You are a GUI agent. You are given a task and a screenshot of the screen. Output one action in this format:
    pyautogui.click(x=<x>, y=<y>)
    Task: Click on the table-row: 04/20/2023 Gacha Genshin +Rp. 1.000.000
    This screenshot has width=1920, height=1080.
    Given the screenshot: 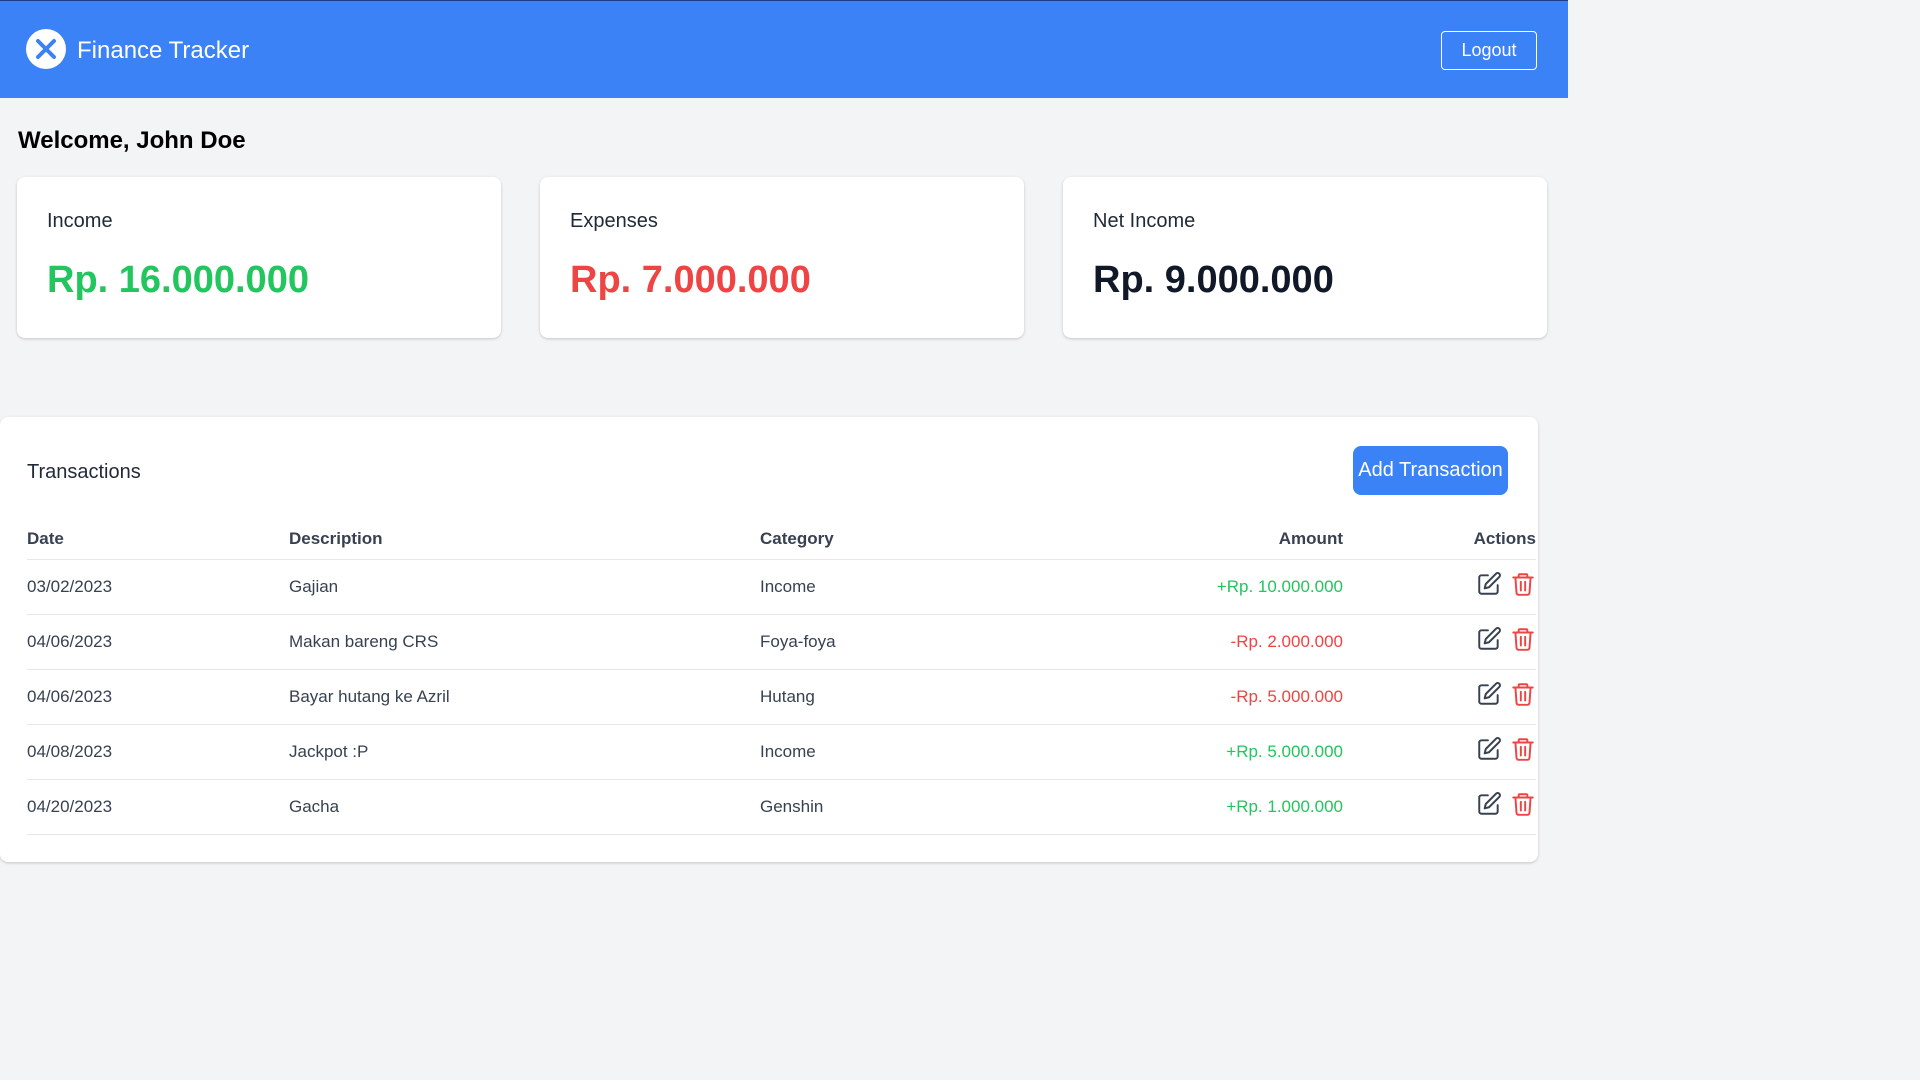 What is the action you would take?
    pyautogui.click(x=781, y=807)
    